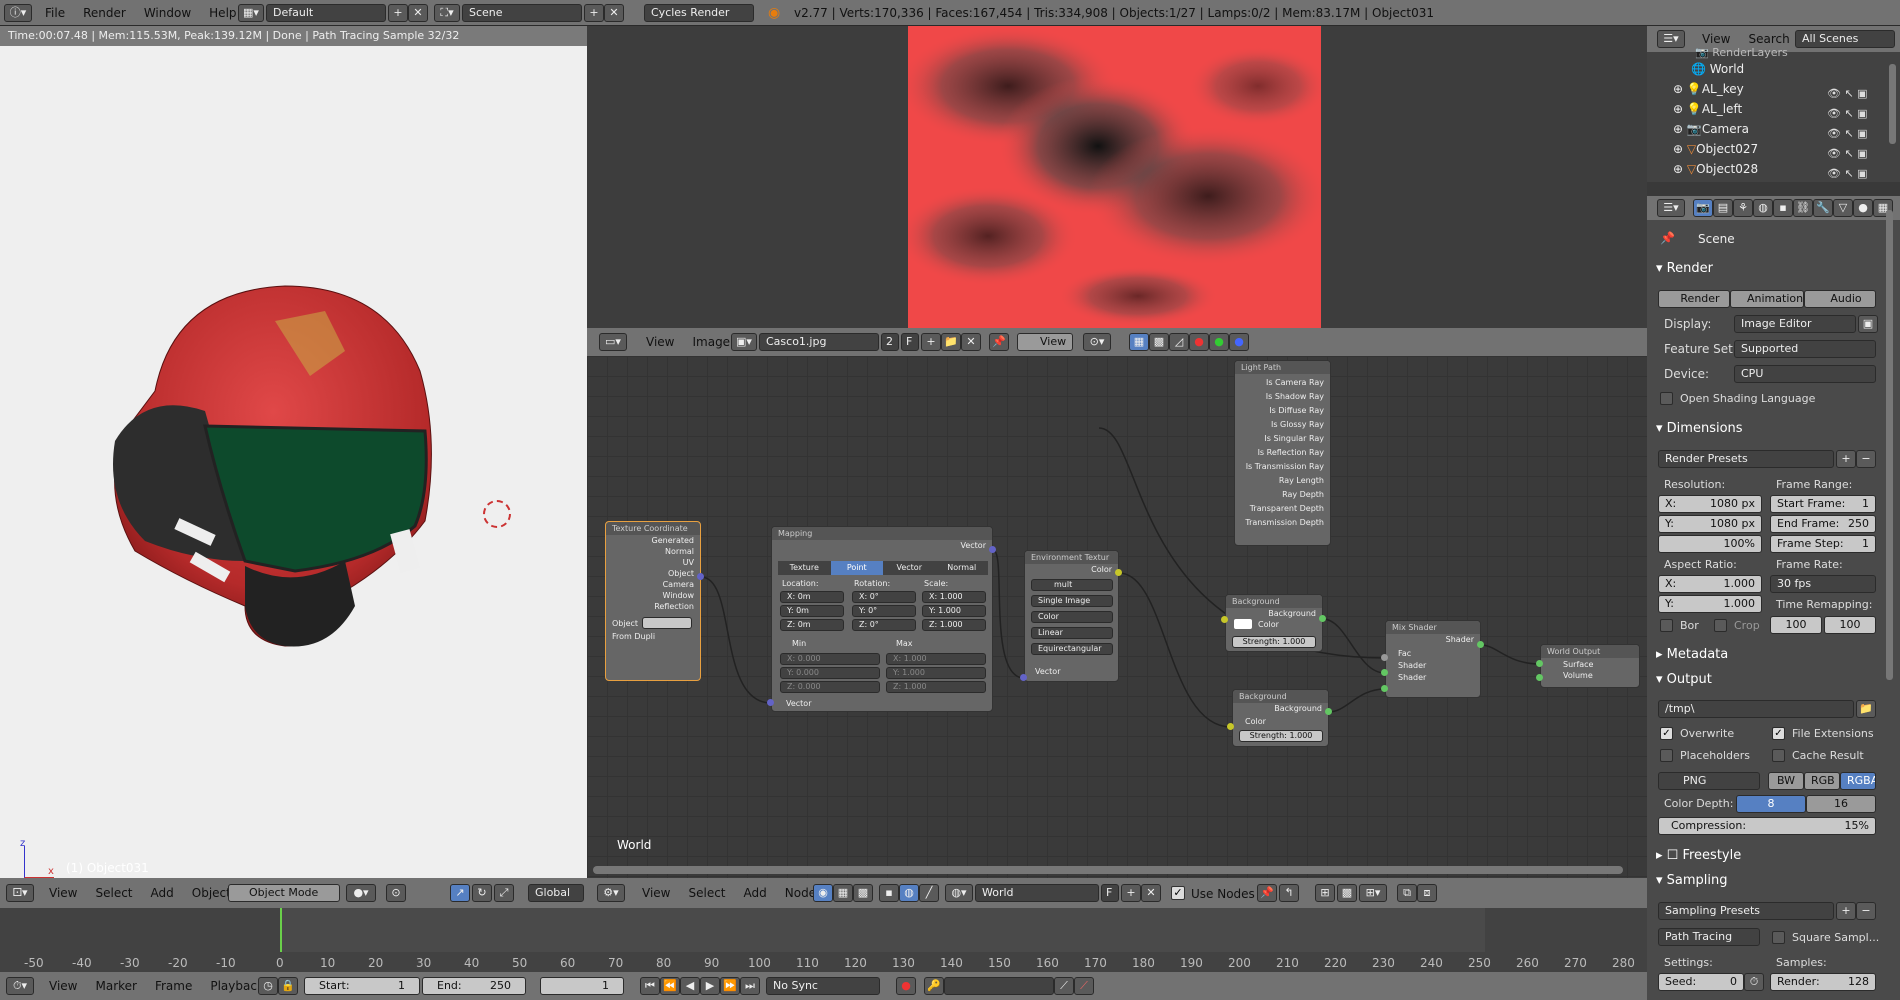 The image size is (1900, 1000). What do you see at coordinates (1763, 208) in the screenshot?
I see `world-tab-icon: ◍` at bounding box center [1763, 208].